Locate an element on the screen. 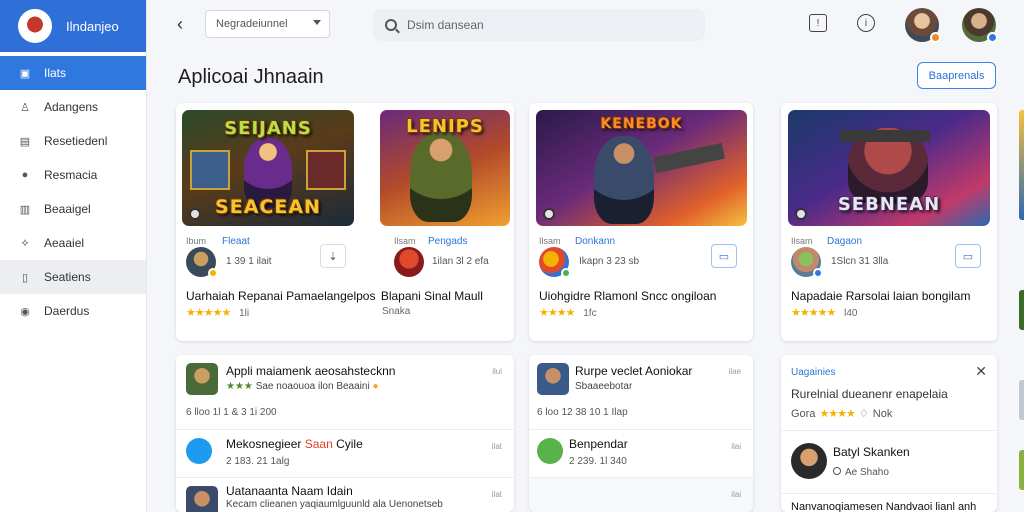 The width and height of the screenshot is (1024, 512). app-logo is located at coordinates (35, 26).